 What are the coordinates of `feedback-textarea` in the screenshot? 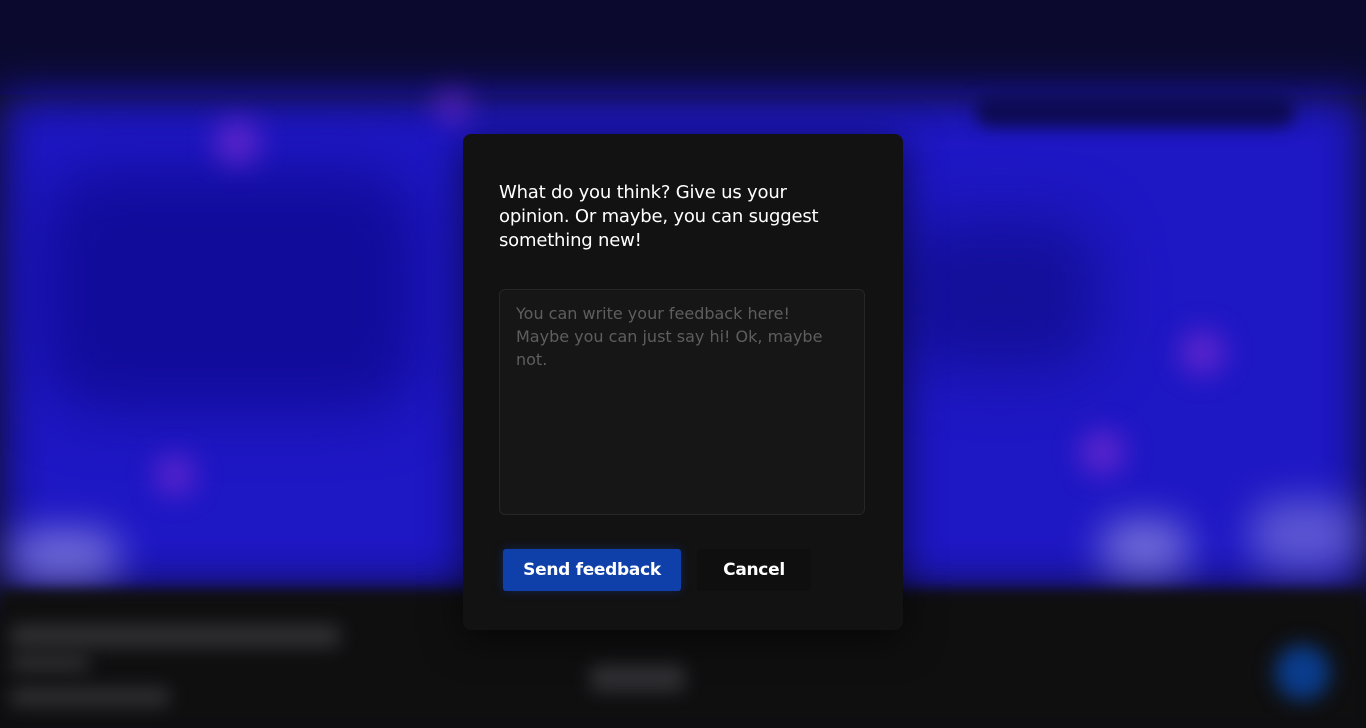 It's located at (682, 402).